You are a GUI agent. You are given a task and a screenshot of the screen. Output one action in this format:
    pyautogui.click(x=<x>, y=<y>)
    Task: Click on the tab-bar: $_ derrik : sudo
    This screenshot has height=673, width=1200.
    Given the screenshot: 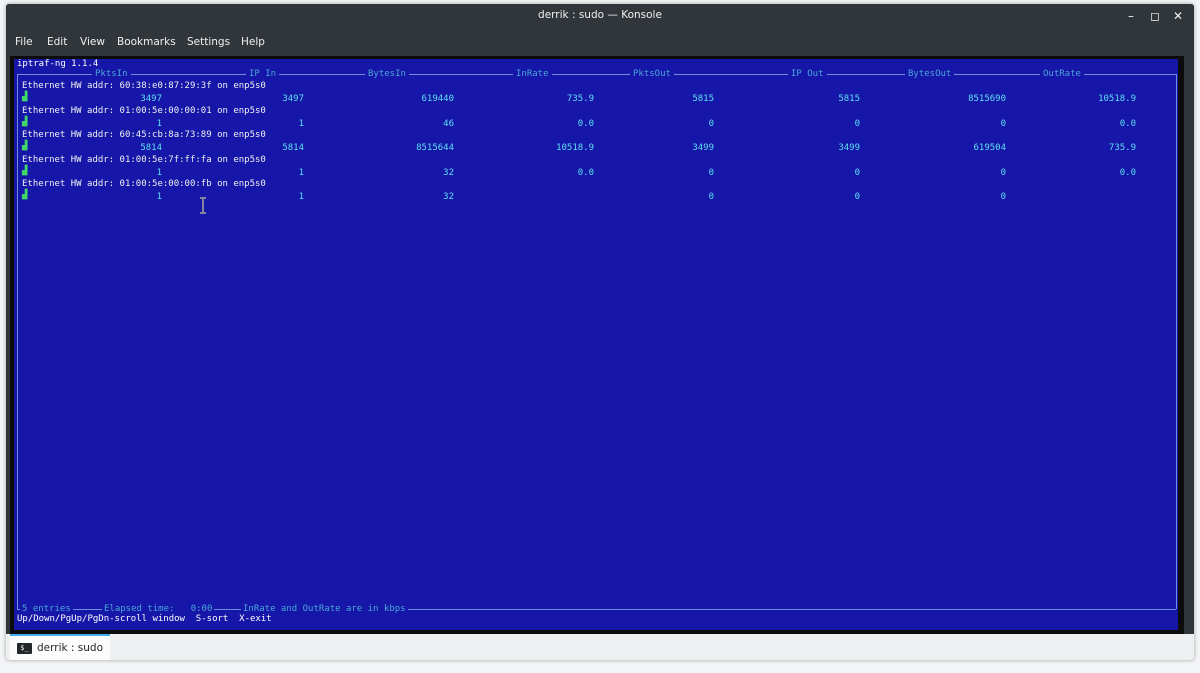 What is the action you would take?
    pyautogui.click(x=600, y=647)
    